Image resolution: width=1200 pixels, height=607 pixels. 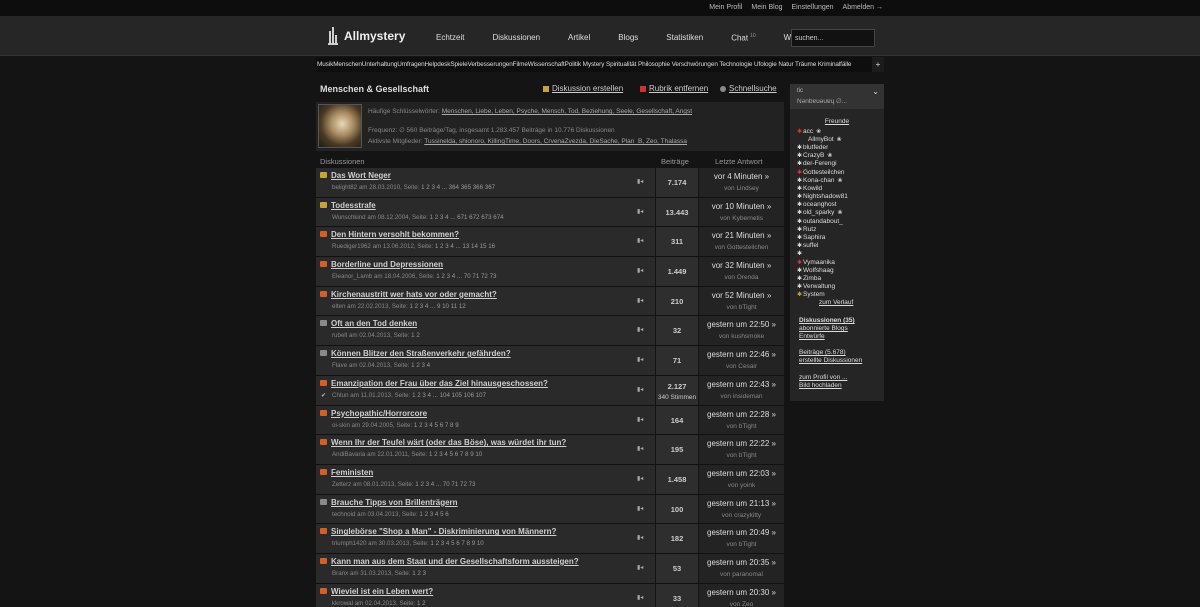 I want to click on topic-author: Flave, so click(x=339, y=365).